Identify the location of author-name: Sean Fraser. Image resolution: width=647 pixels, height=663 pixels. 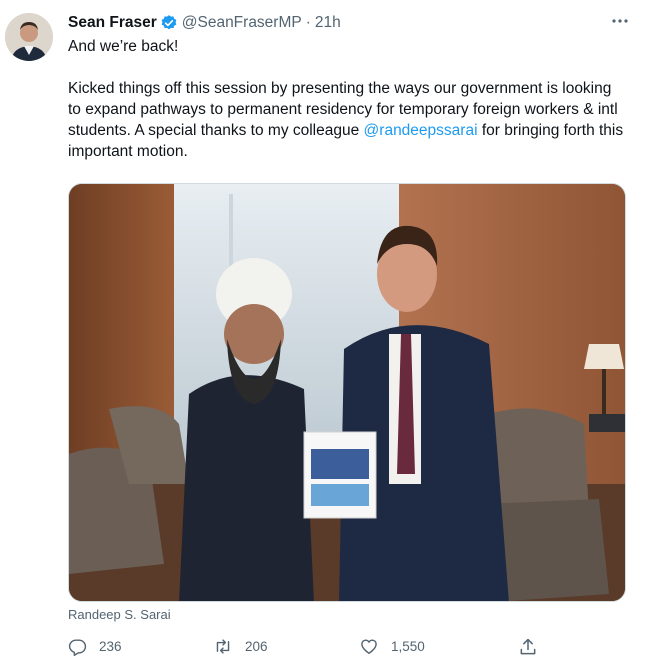
(112, 23).